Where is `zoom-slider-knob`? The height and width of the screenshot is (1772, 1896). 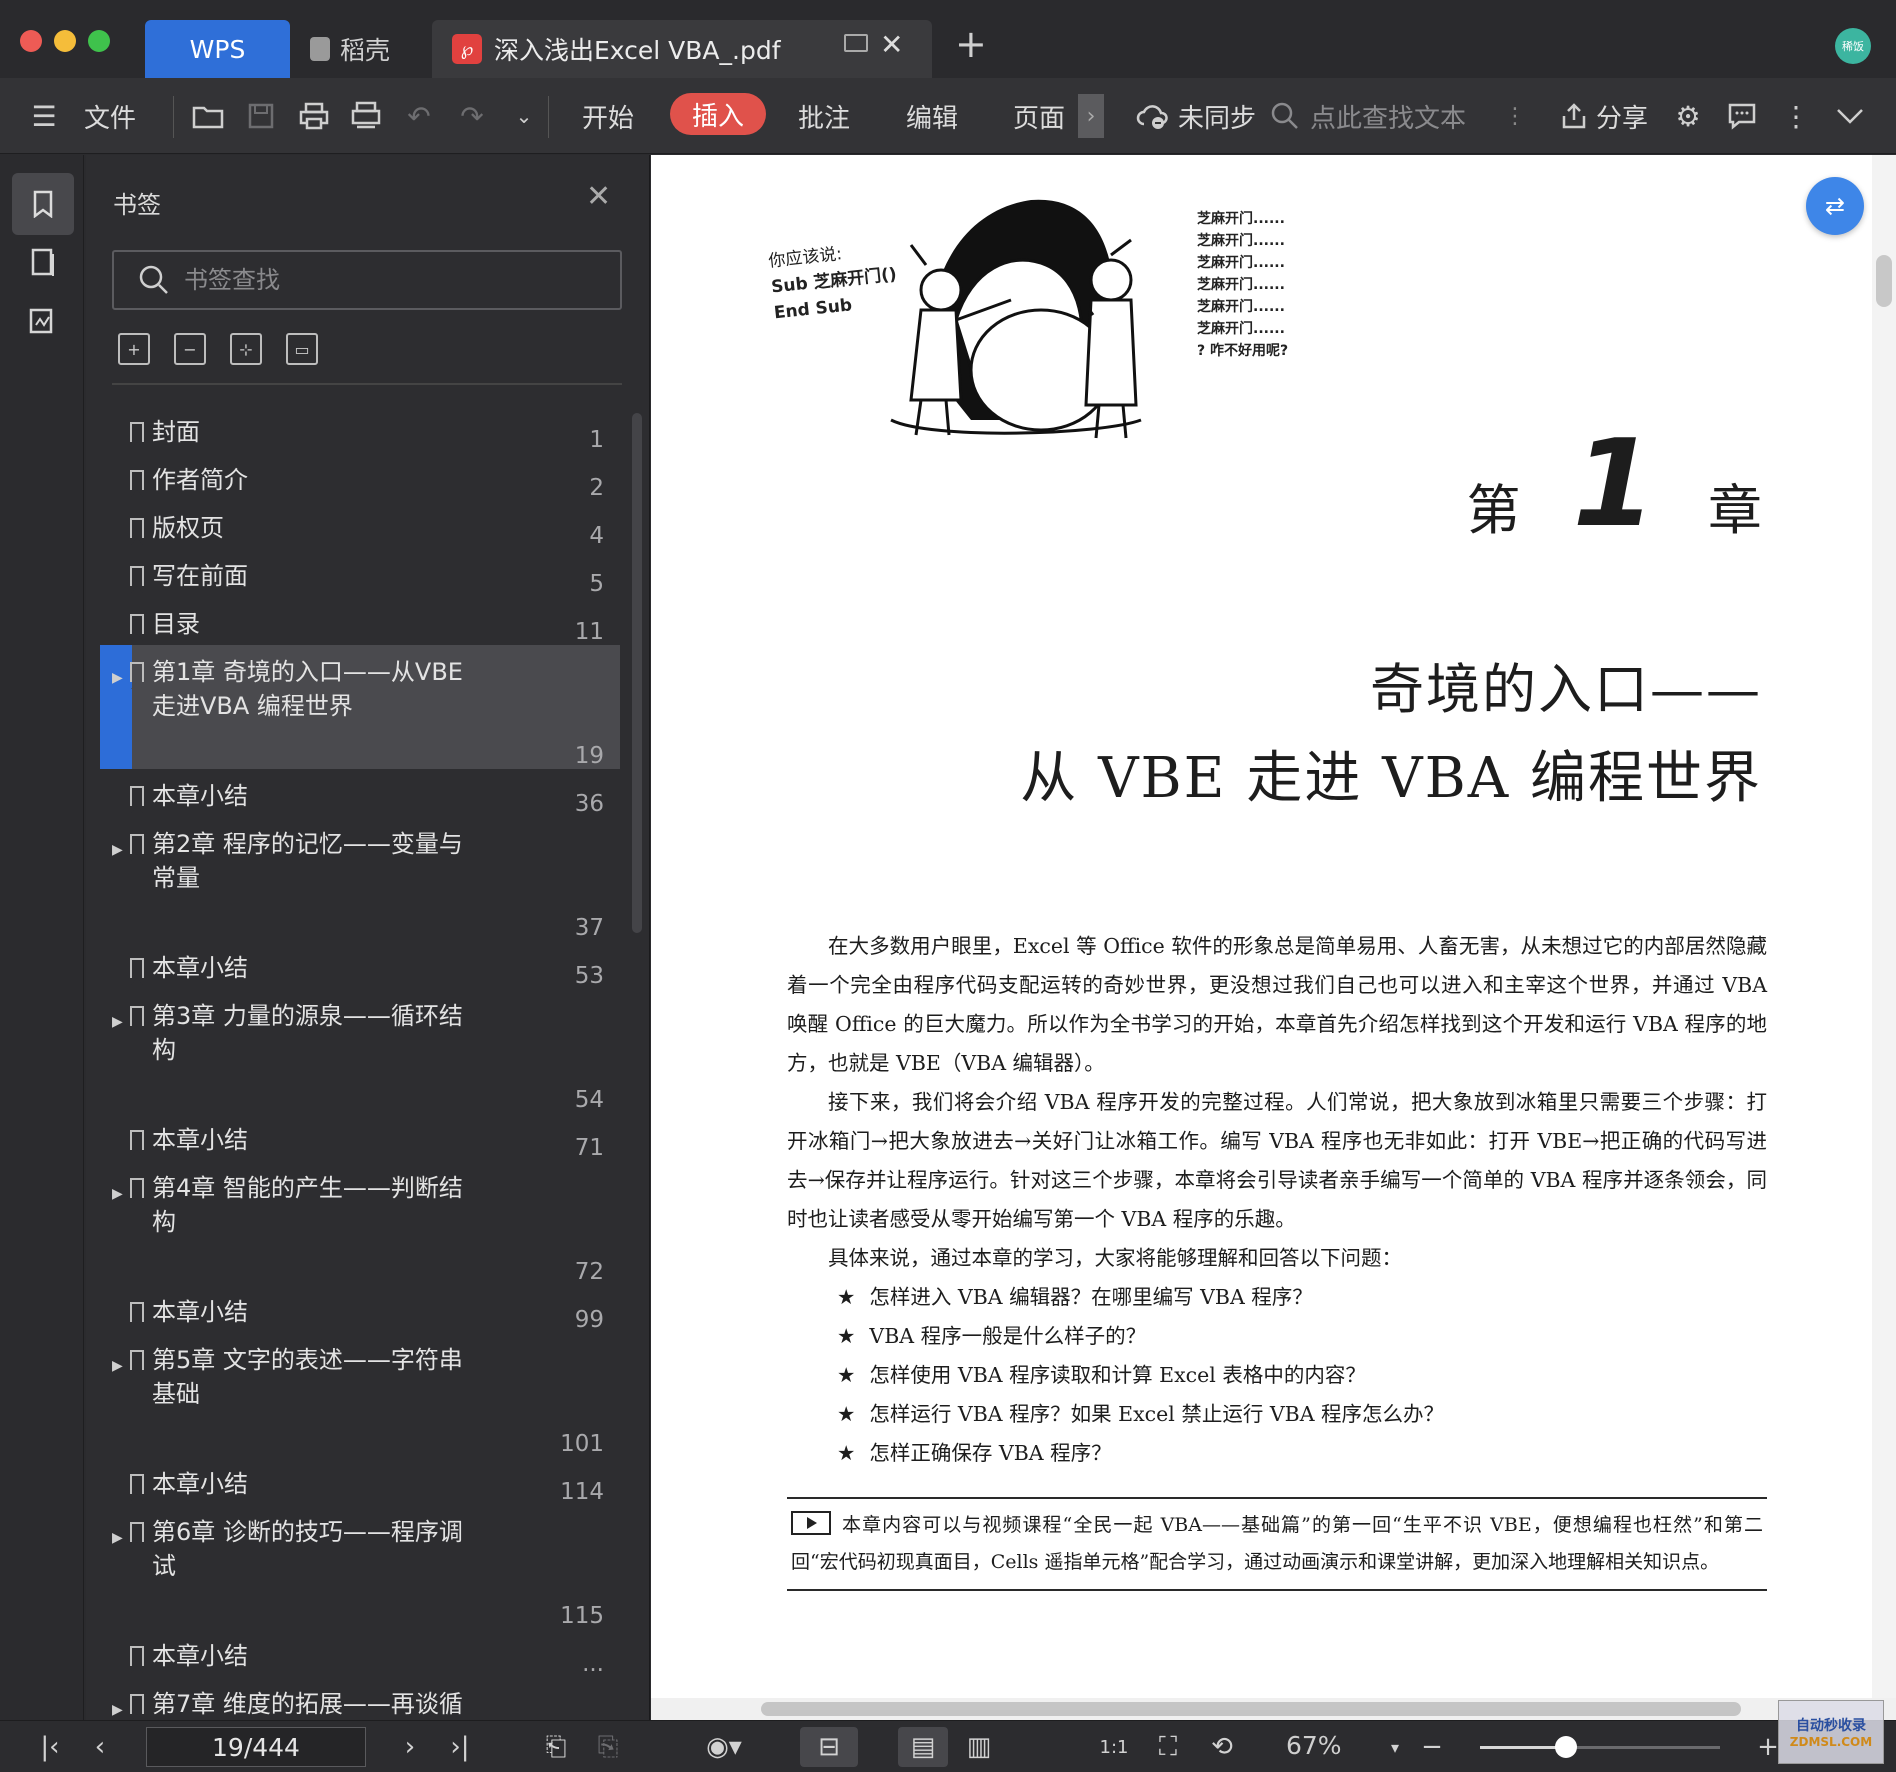
zoom-slider-knob is located at coordinates (1566, 1747).